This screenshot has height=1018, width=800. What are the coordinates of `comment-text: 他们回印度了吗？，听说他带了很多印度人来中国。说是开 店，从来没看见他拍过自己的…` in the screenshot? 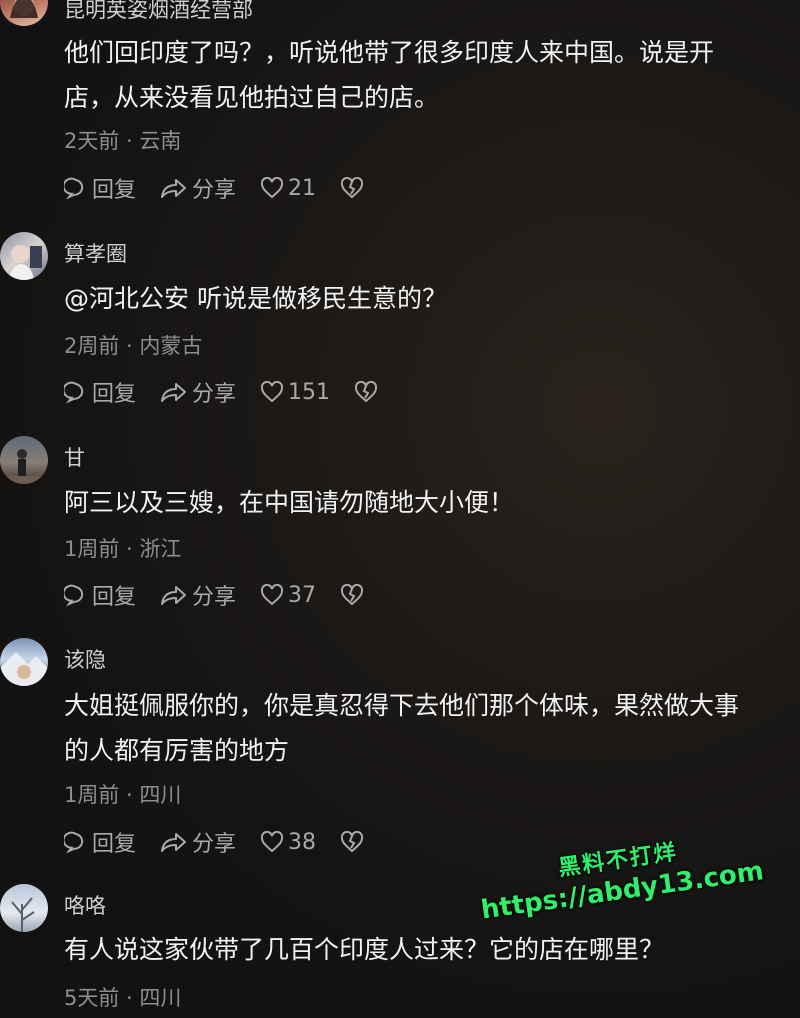 It's located at (432, 75).